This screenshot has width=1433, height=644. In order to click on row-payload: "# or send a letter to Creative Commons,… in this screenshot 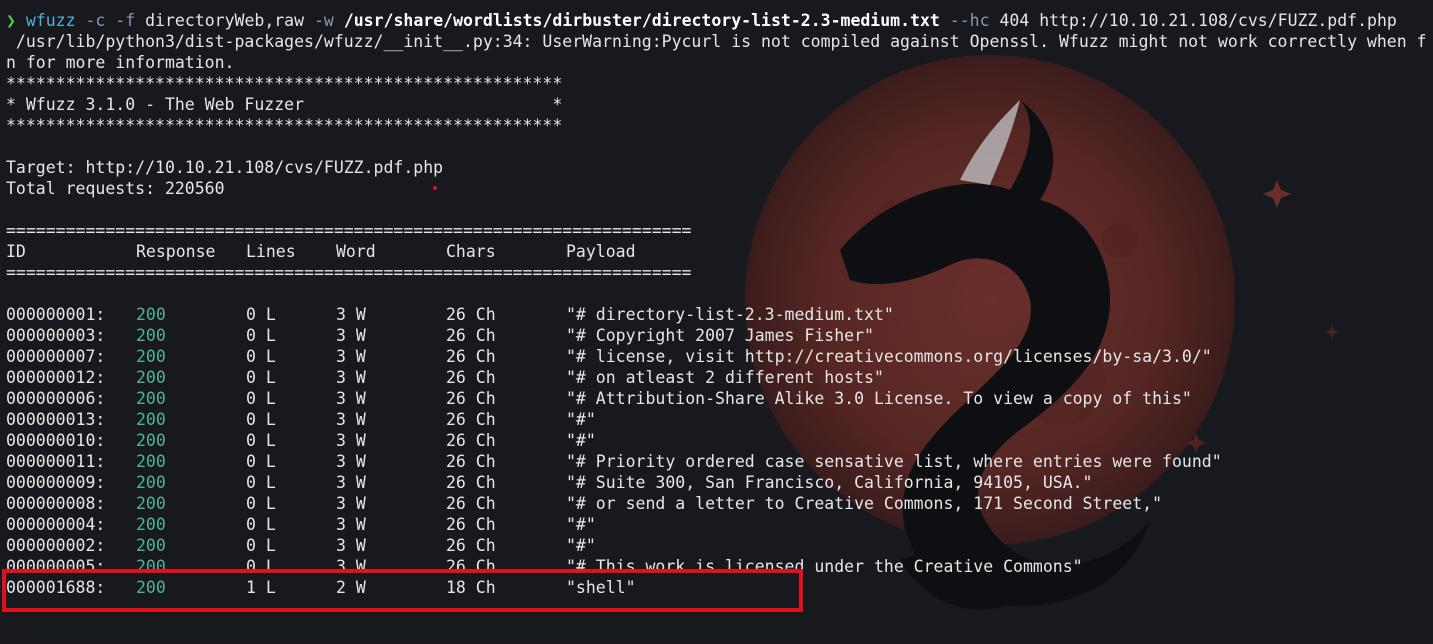, I will do `click(864, 503)`.